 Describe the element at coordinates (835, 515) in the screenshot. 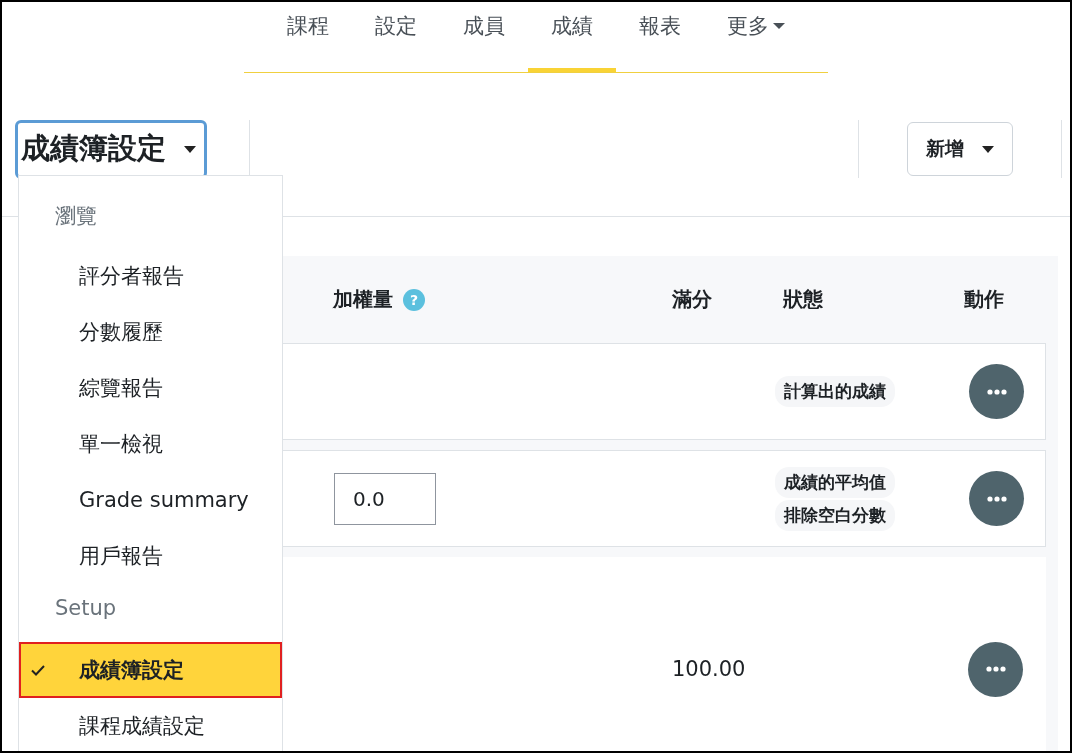

I see `status-badge: 排除空白分數` at that location.